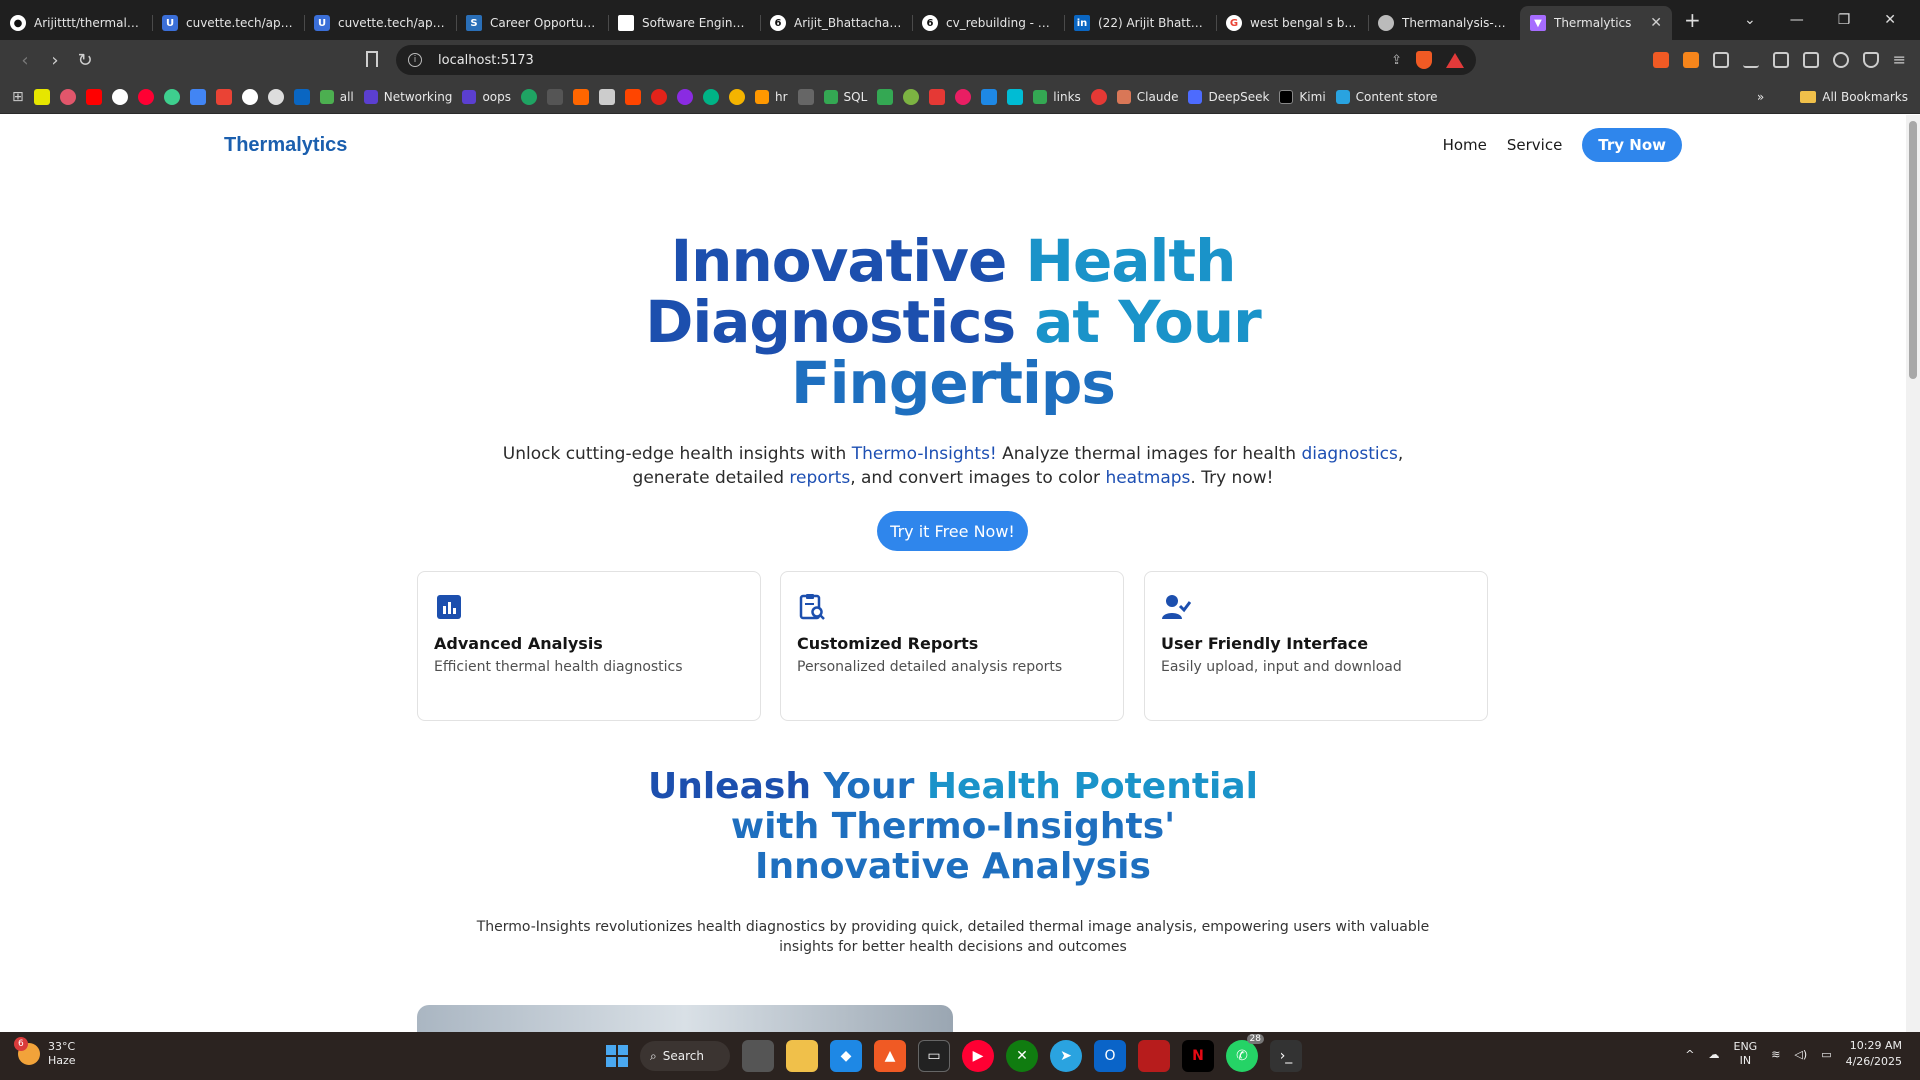 This screenshot has height=1080, width=1920. I want to click on gmail-icon, so click(223, 96).